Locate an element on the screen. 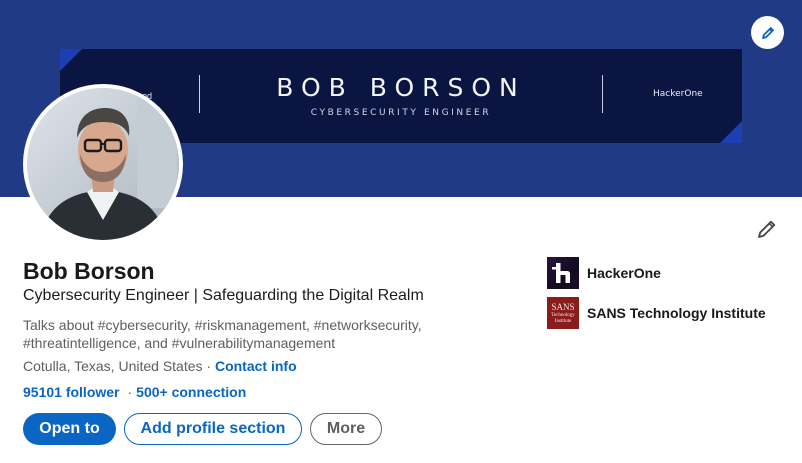 This screenshot has height=463, width=802. contact-info-link: Contact info is located at coordinates (256, 366).